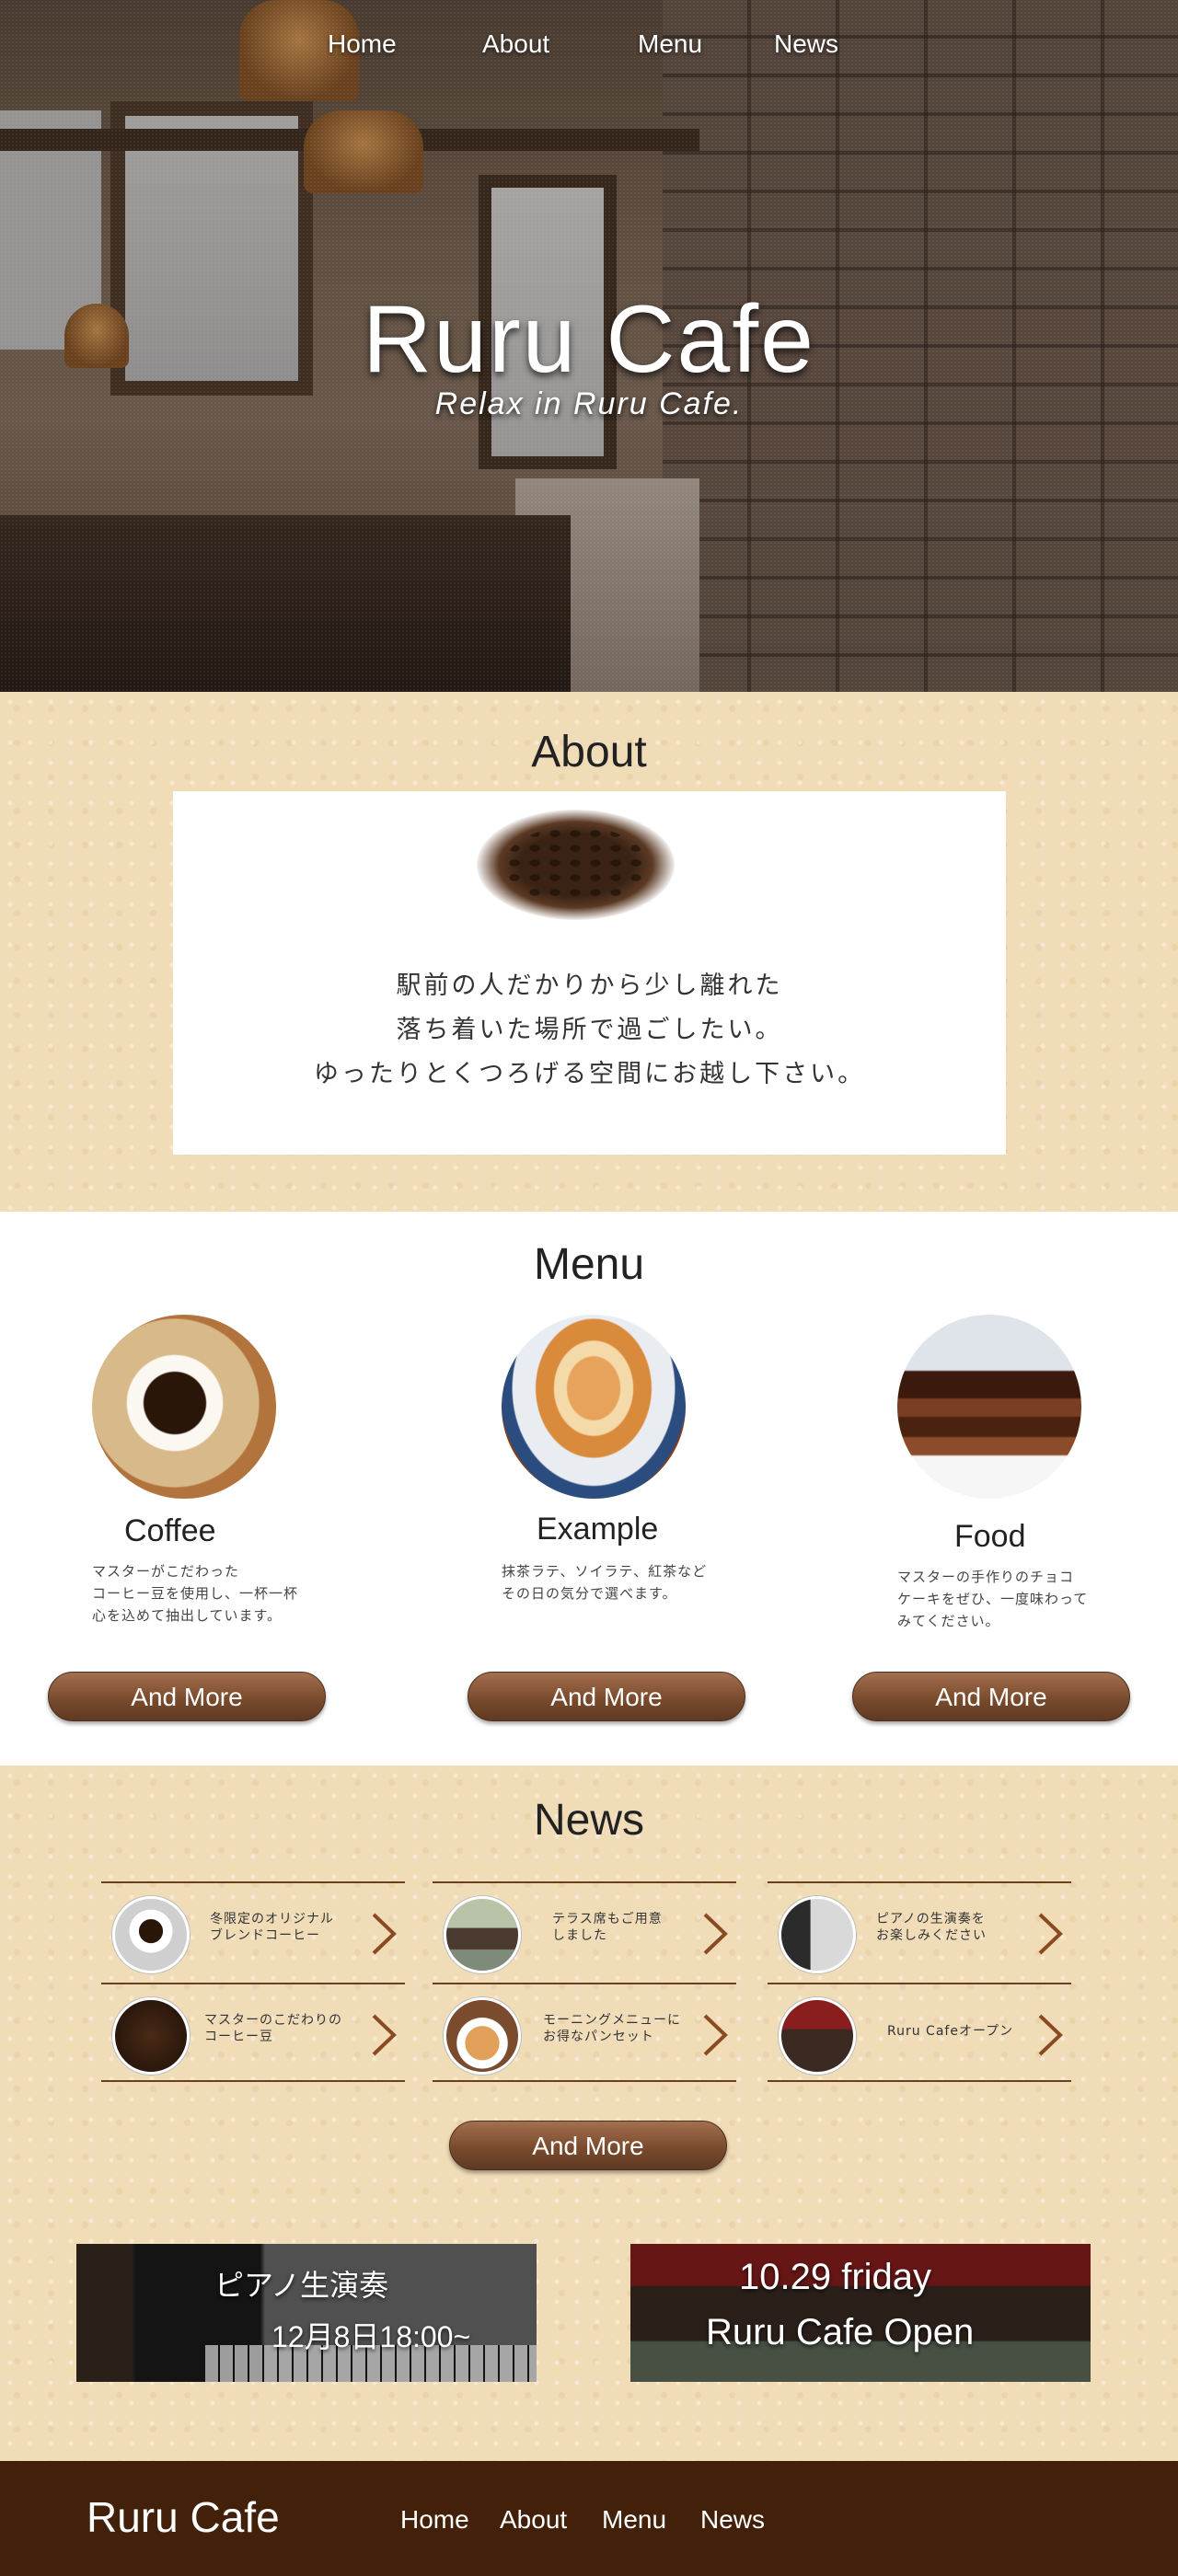  I want to click on news-item: モーニングメニューに お得なパンセット, so click(584, 2032).